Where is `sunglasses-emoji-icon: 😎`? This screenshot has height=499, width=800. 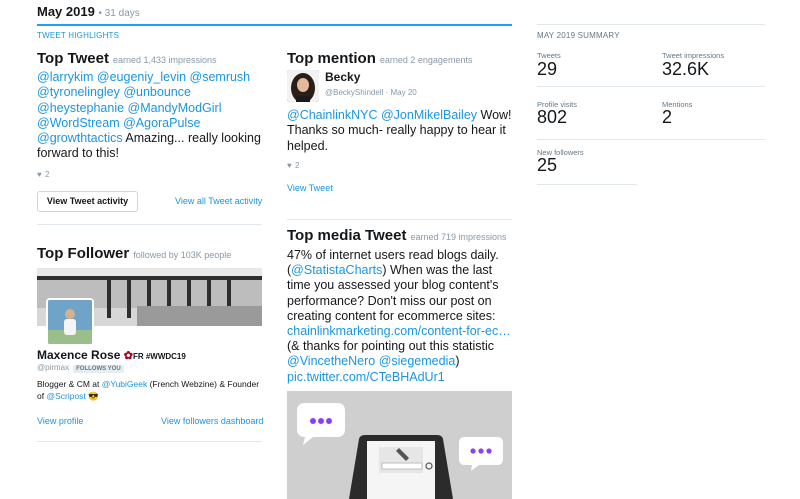 sunglasses-emoji-icon: 😎 is located at coordinates (93, 395).